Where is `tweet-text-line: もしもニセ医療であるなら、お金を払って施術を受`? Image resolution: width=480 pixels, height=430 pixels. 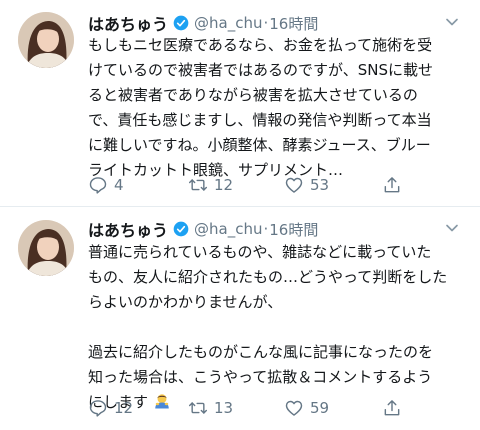
tweet-text-line: もしもニセ医療であるなら、お金を払って施術を受 is located at coordinates (260, 45).